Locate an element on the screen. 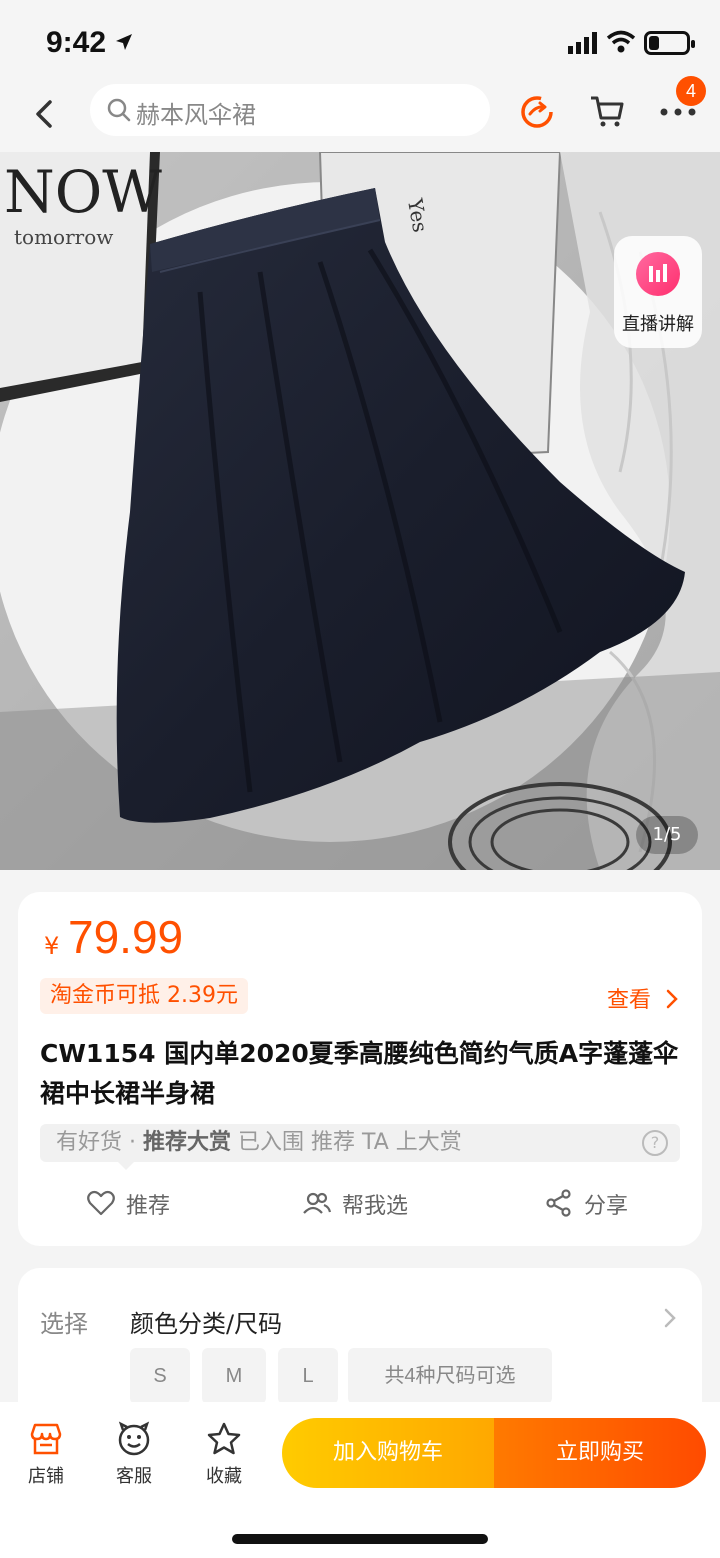 This screenshot has height=1558, width=720. tab-service-label: 客服 is located at coordinates (134, 1476).